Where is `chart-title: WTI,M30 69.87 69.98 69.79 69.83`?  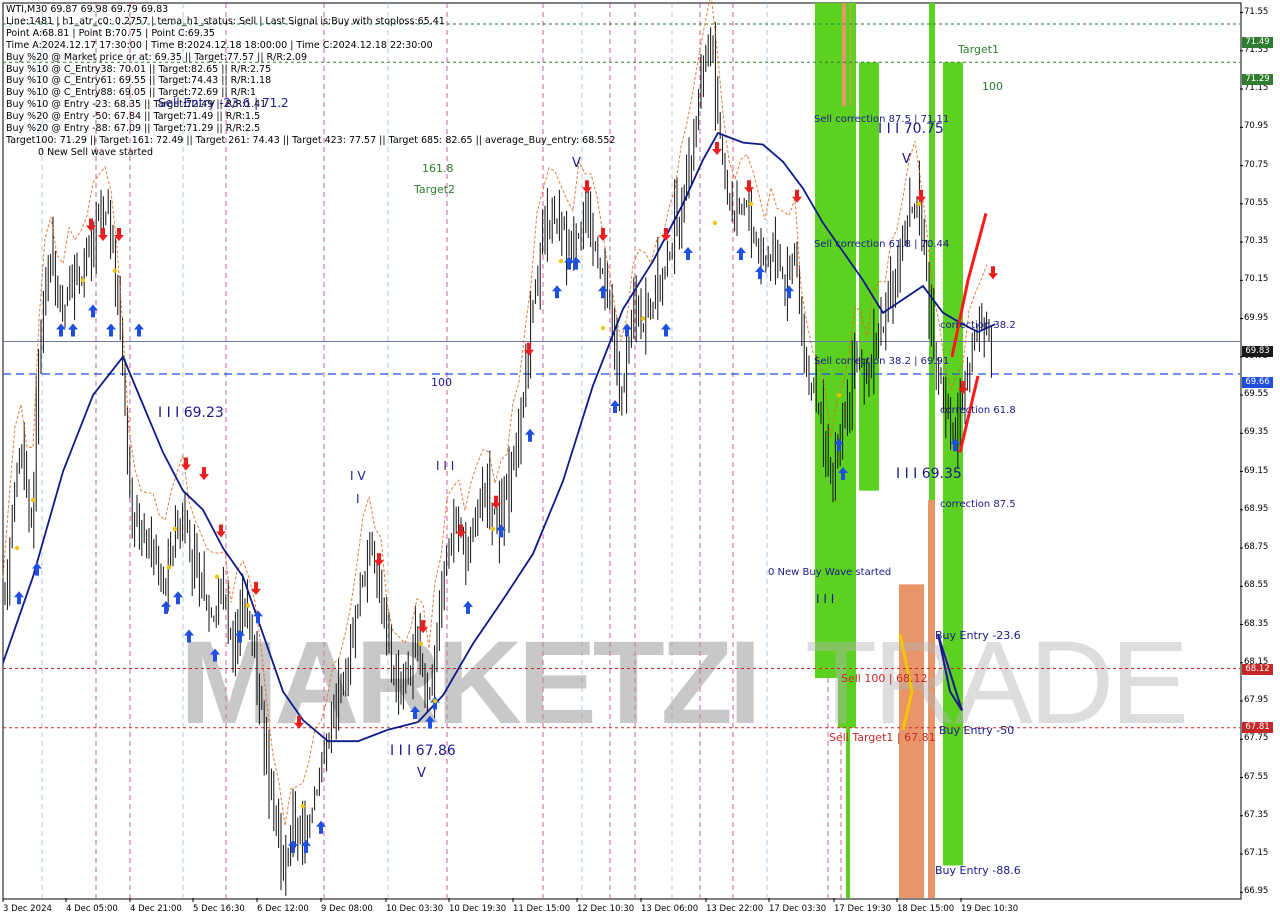
chart-title: WTI,M30 69.87 69.98 69.79 69.83 is located at coordinates (87, 9).